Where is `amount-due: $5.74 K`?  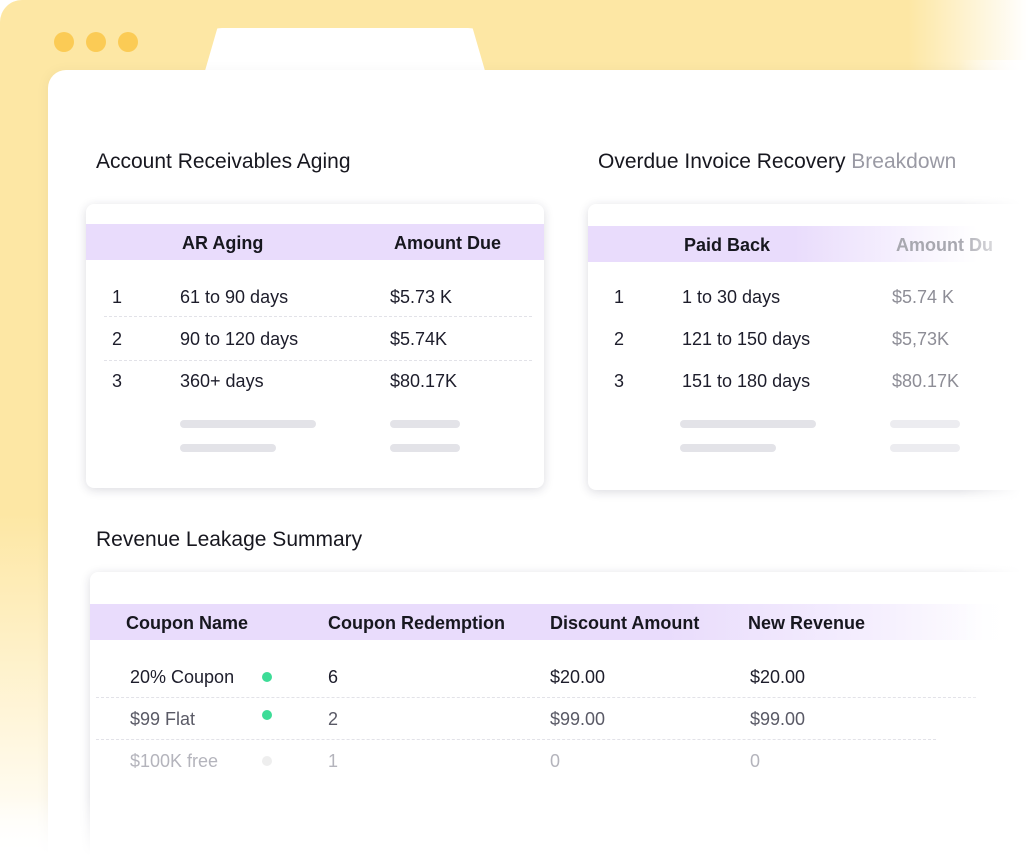 amount-due: $5.74 K is located at coordinates (923, 297).